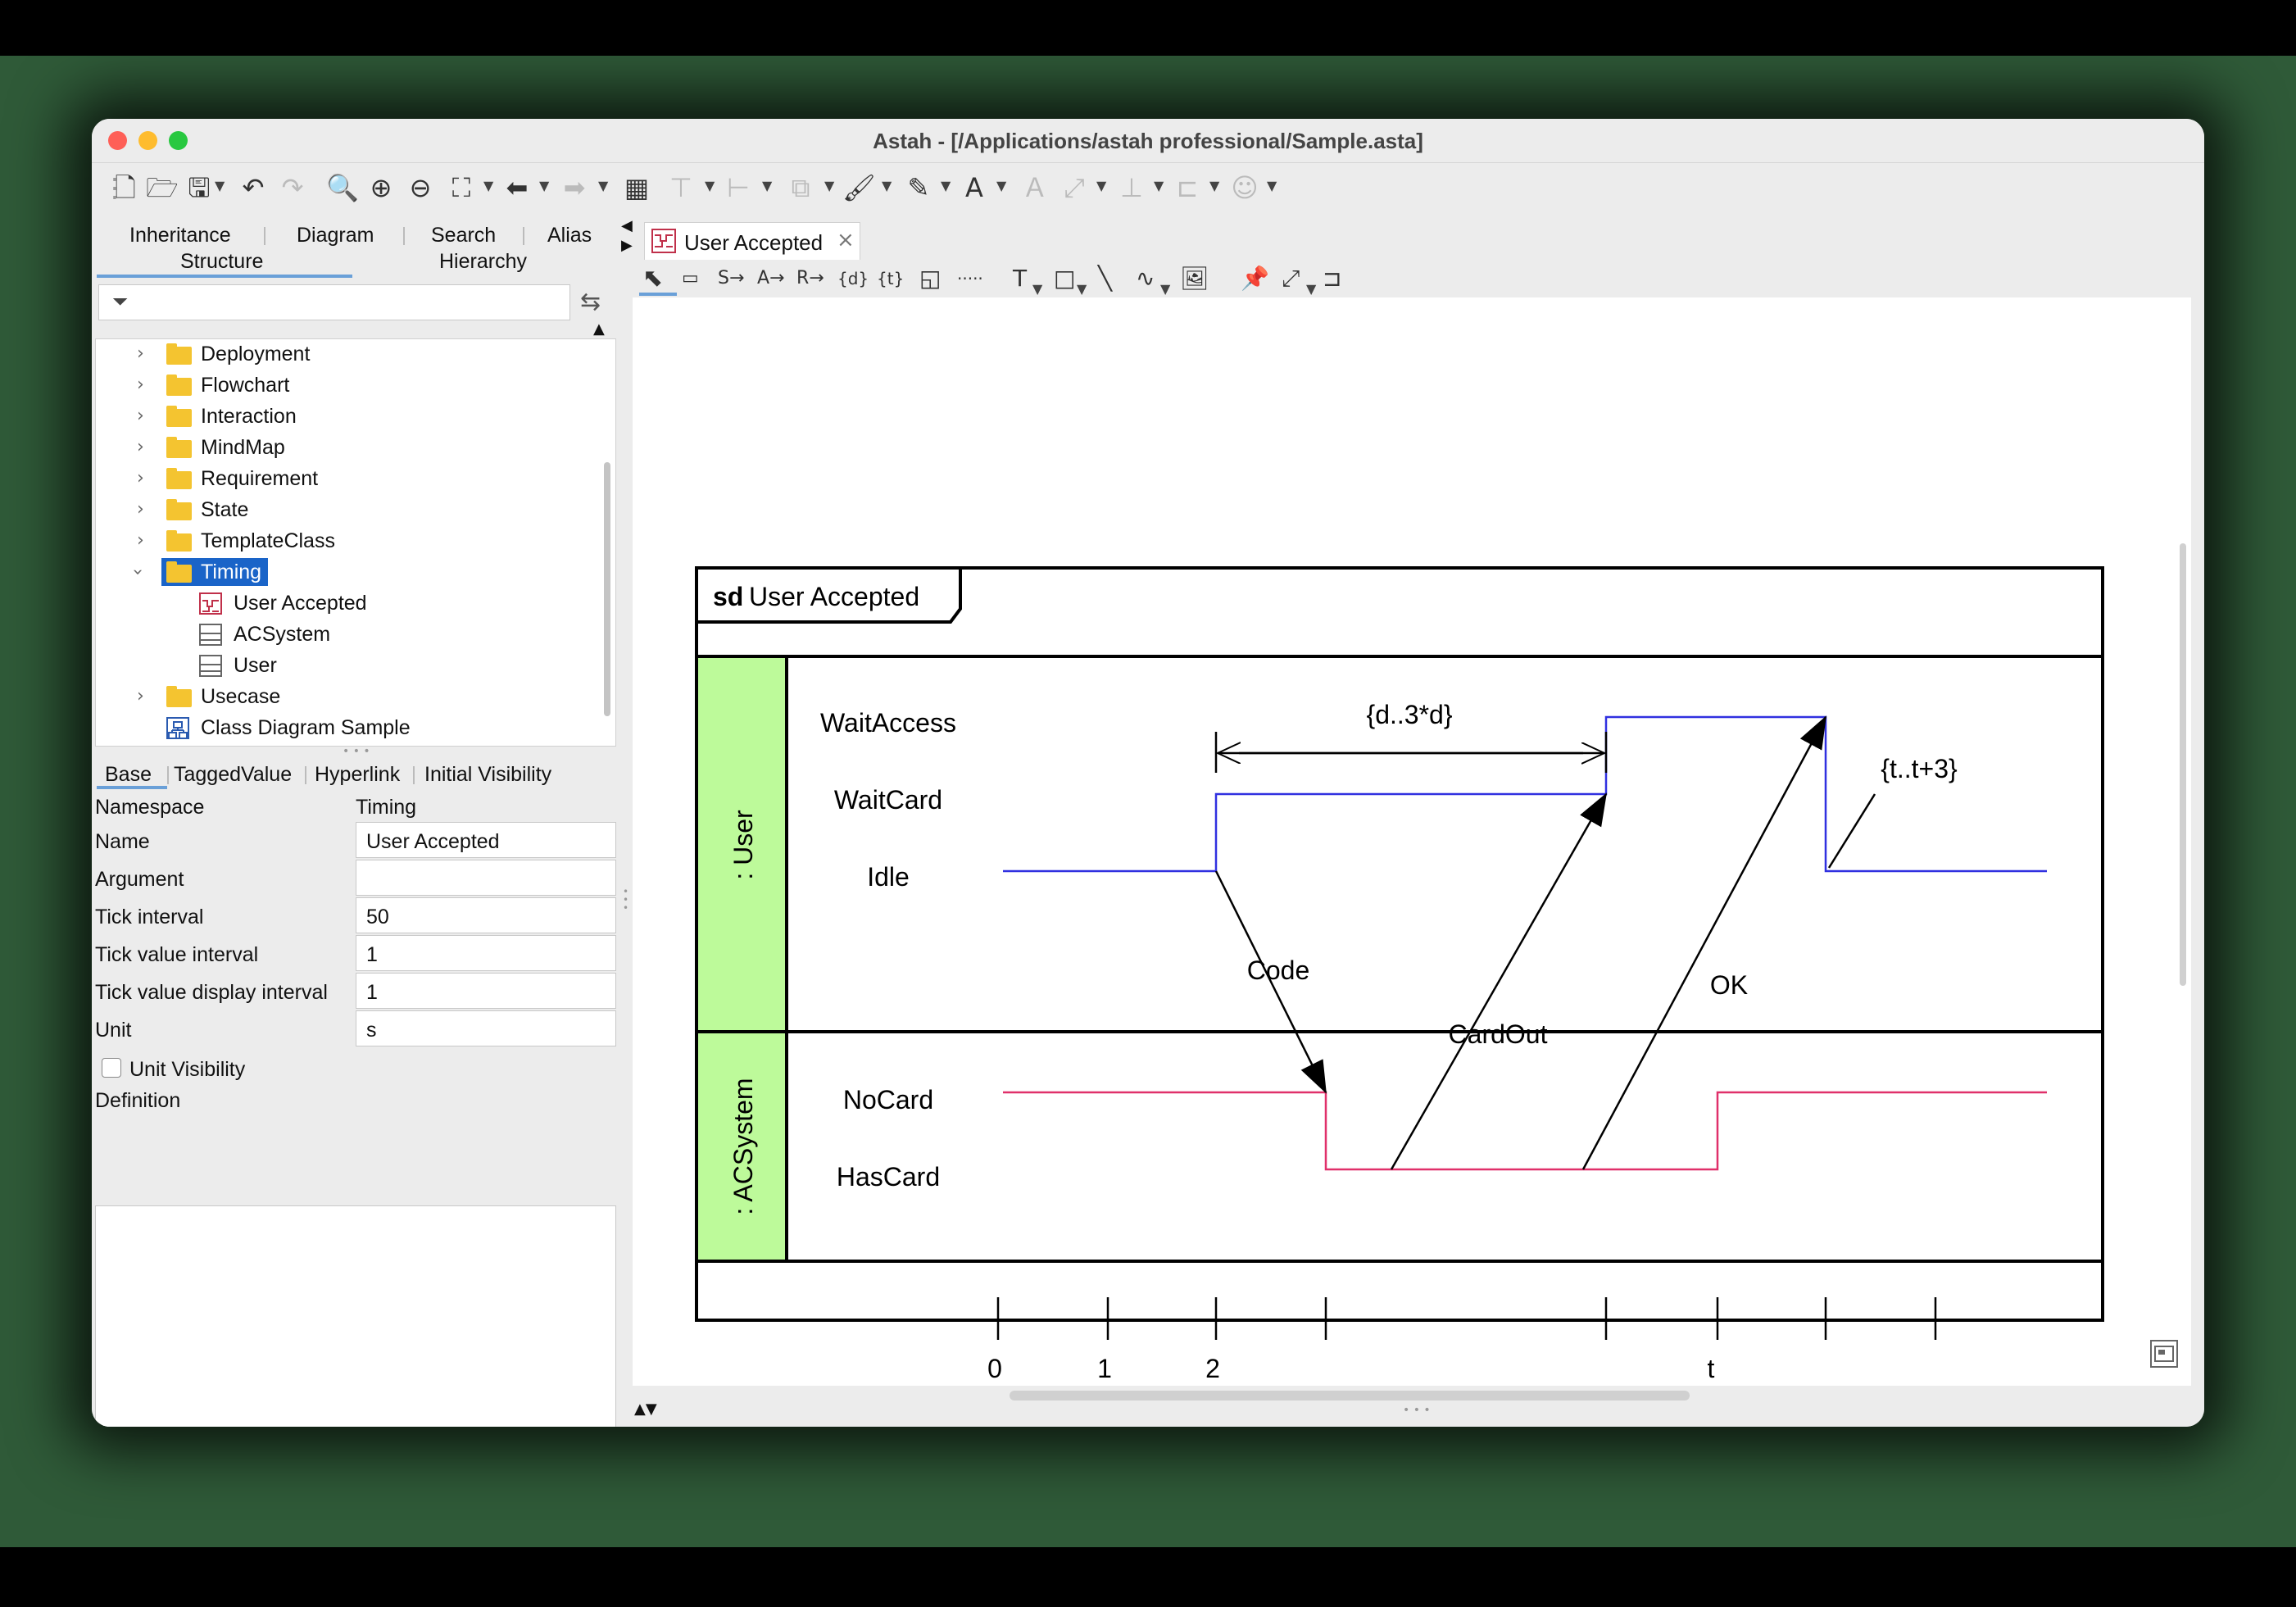 The height and width of the screenshot is (1607, 2296). Describe the element at coordinates (770, 279) in the screenshot. I see `state-invariant-tool-icon: A→` at that location.